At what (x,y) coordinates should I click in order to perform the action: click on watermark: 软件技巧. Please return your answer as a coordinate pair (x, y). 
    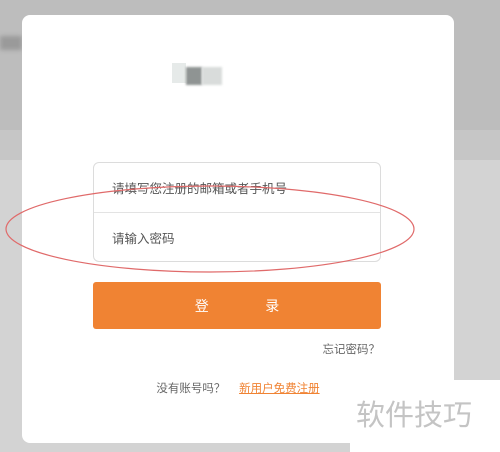
    Looking at the image, I should click on (425, 416).